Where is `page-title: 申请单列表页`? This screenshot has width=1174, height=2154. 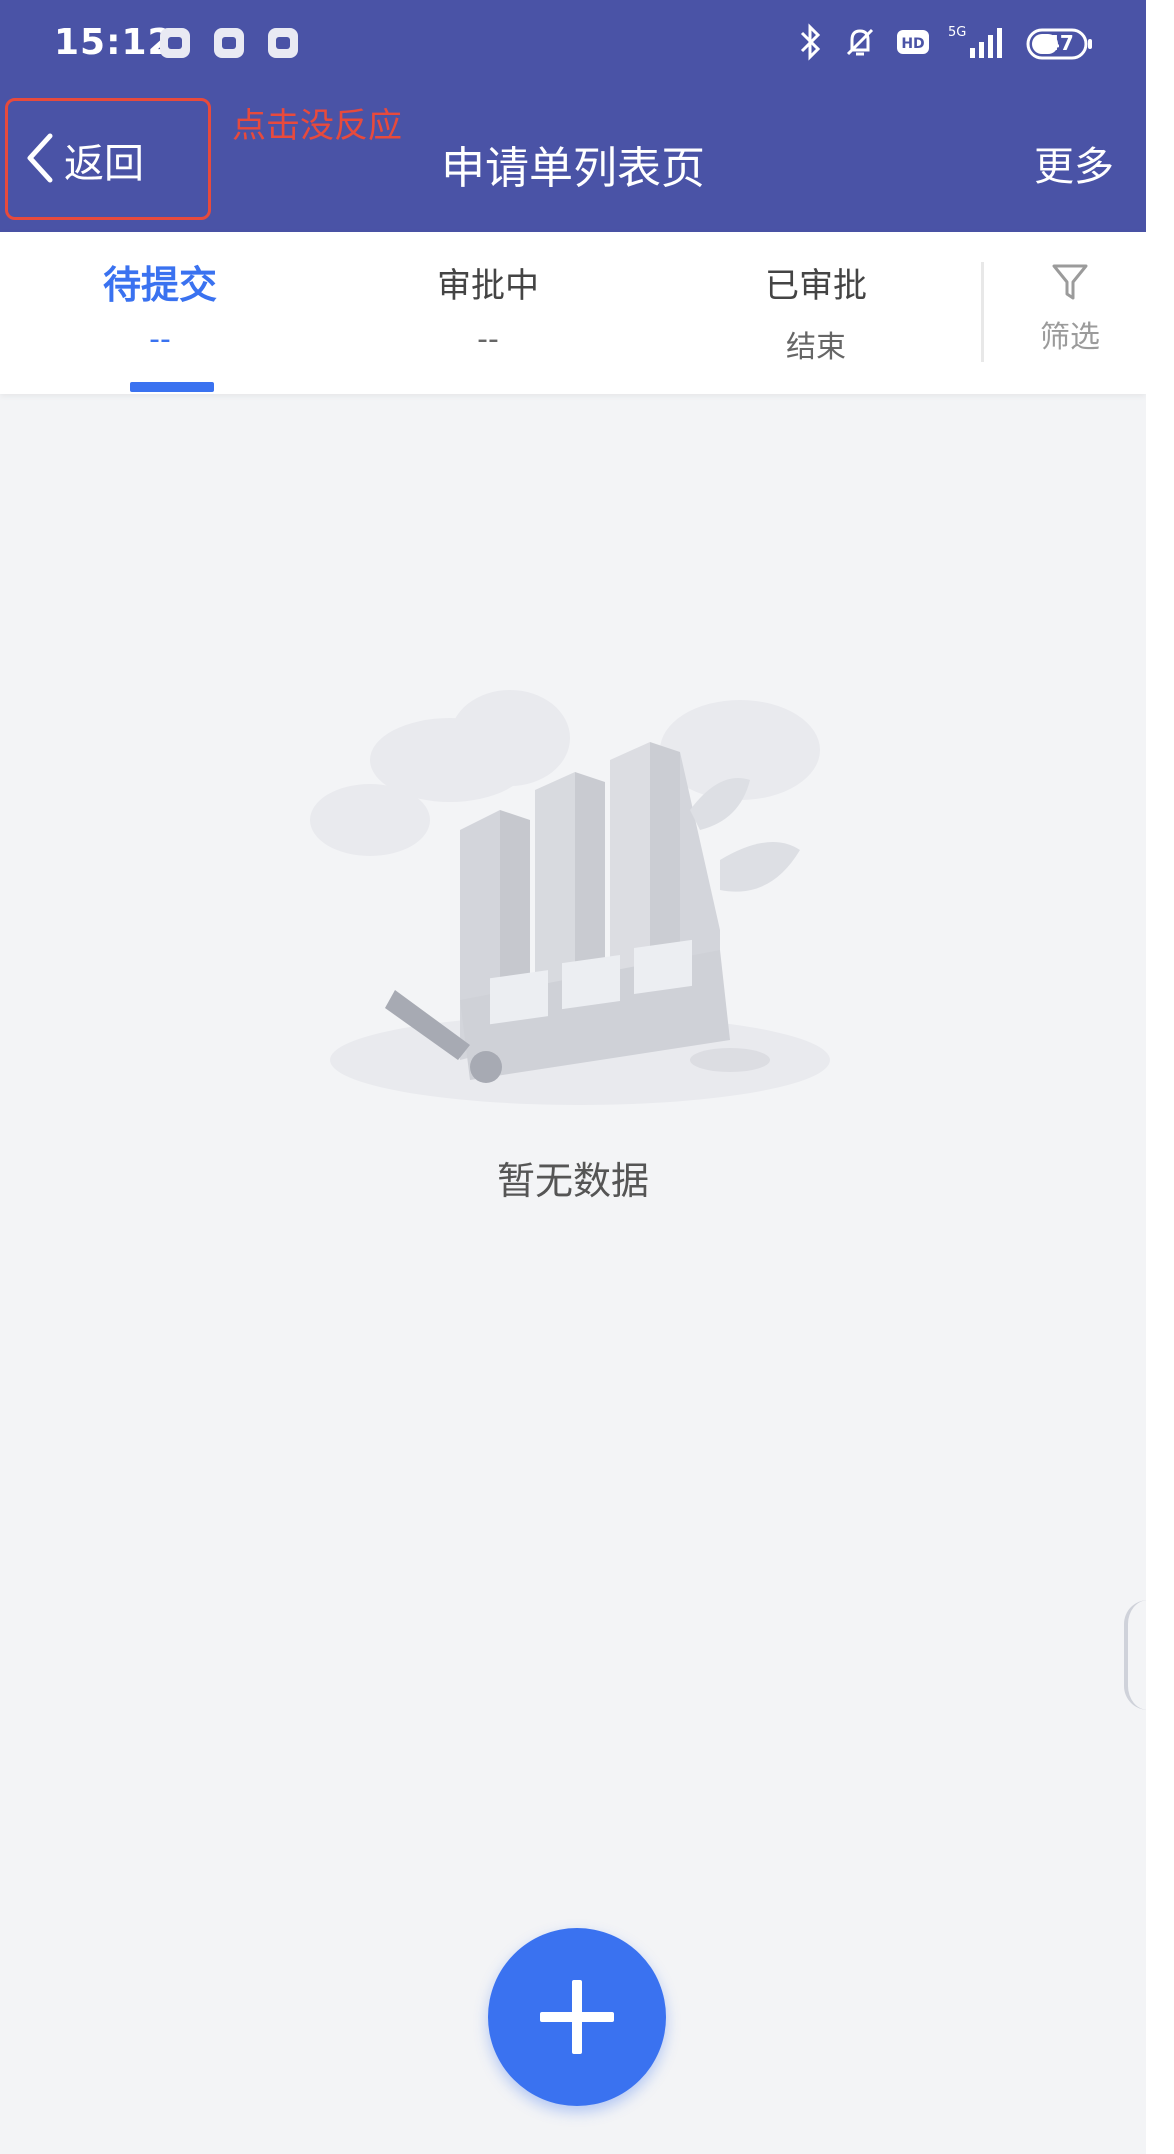
page-title: 申请单列表页 is located at coordinates (573, 168).